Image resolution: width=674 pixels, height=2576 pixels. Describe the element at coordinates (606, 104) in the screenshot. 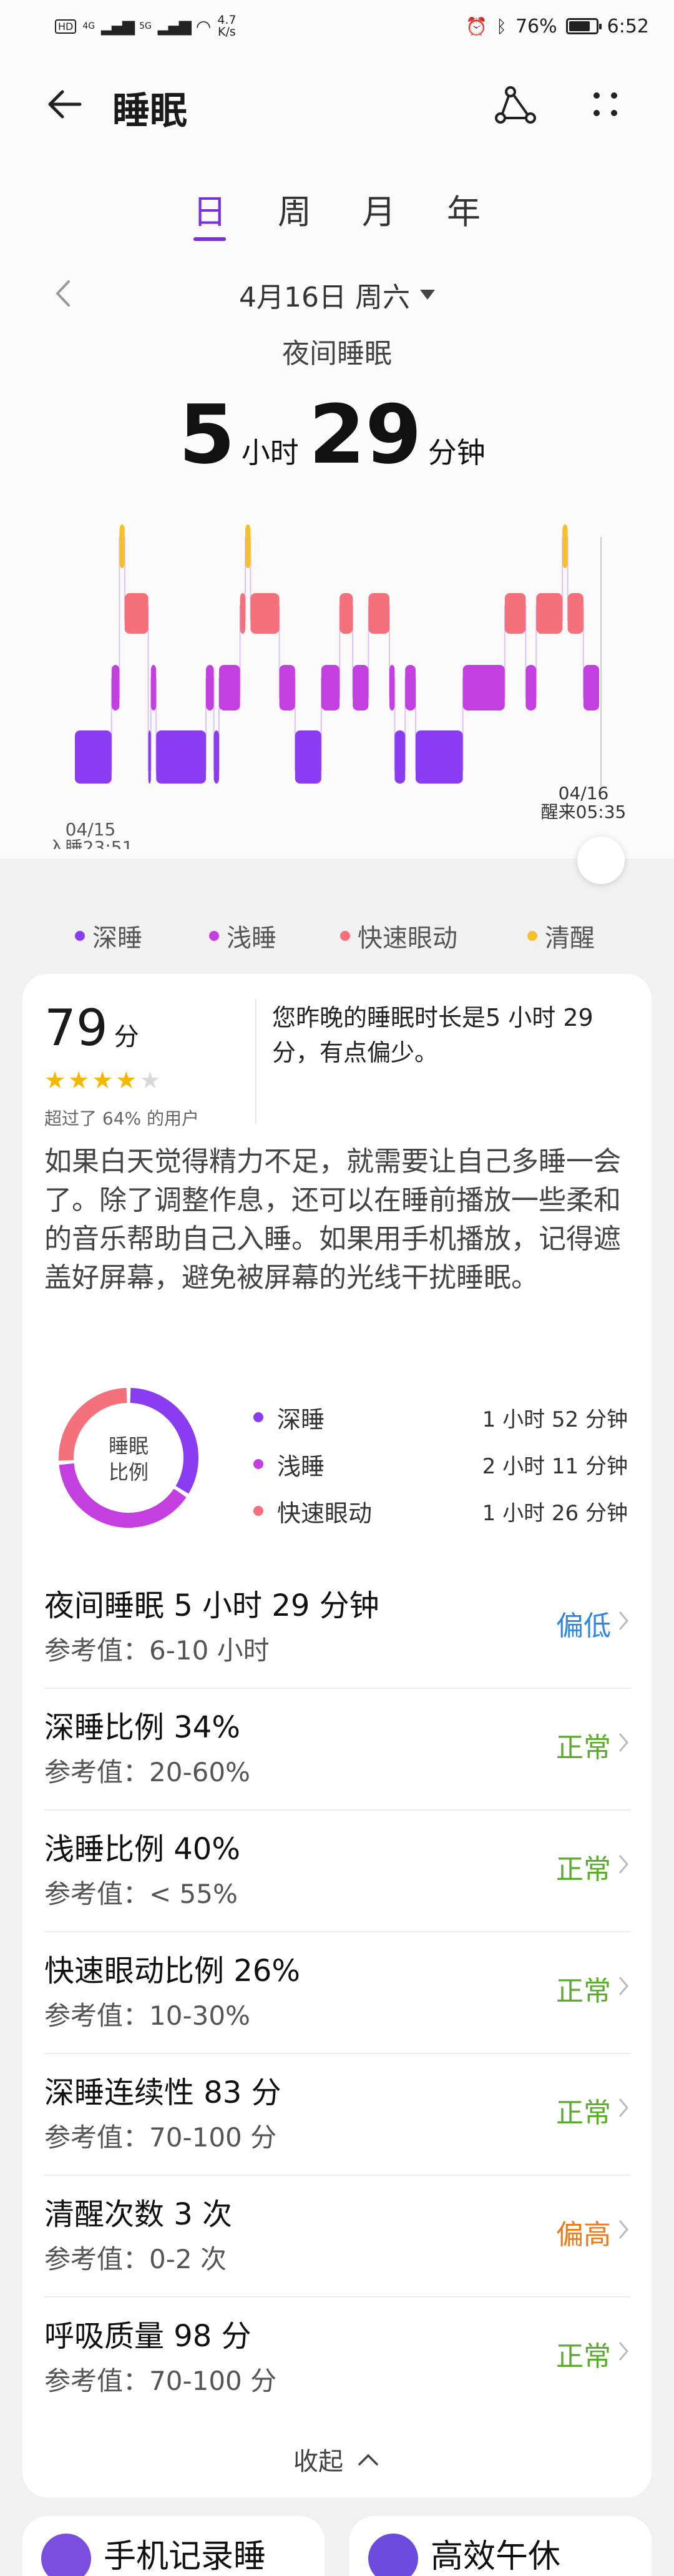

I see `more-icon` at that location.